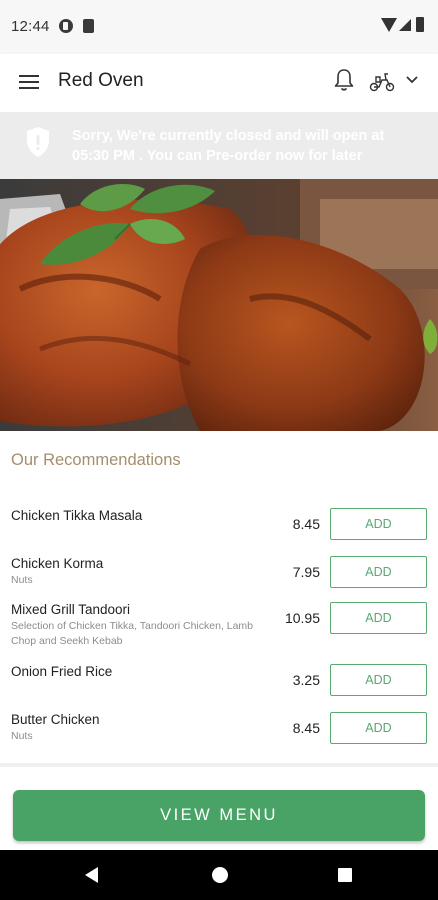  Describe the element at coordinates (219, 765) in the screenshot. I see `divider` at that location.